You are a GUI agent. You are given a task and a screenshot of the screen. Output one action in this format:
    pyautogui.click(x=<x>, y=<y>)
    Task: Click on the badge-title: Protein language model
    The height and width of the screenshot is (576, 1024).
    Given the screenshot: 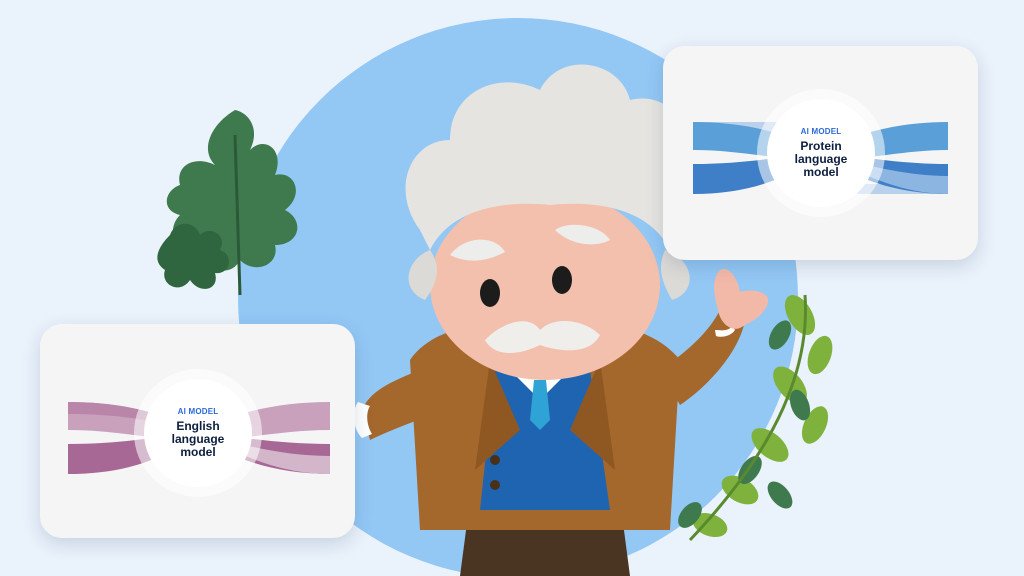 What is the action you would take?
    pyautogui.click(x=821, y=159)
    